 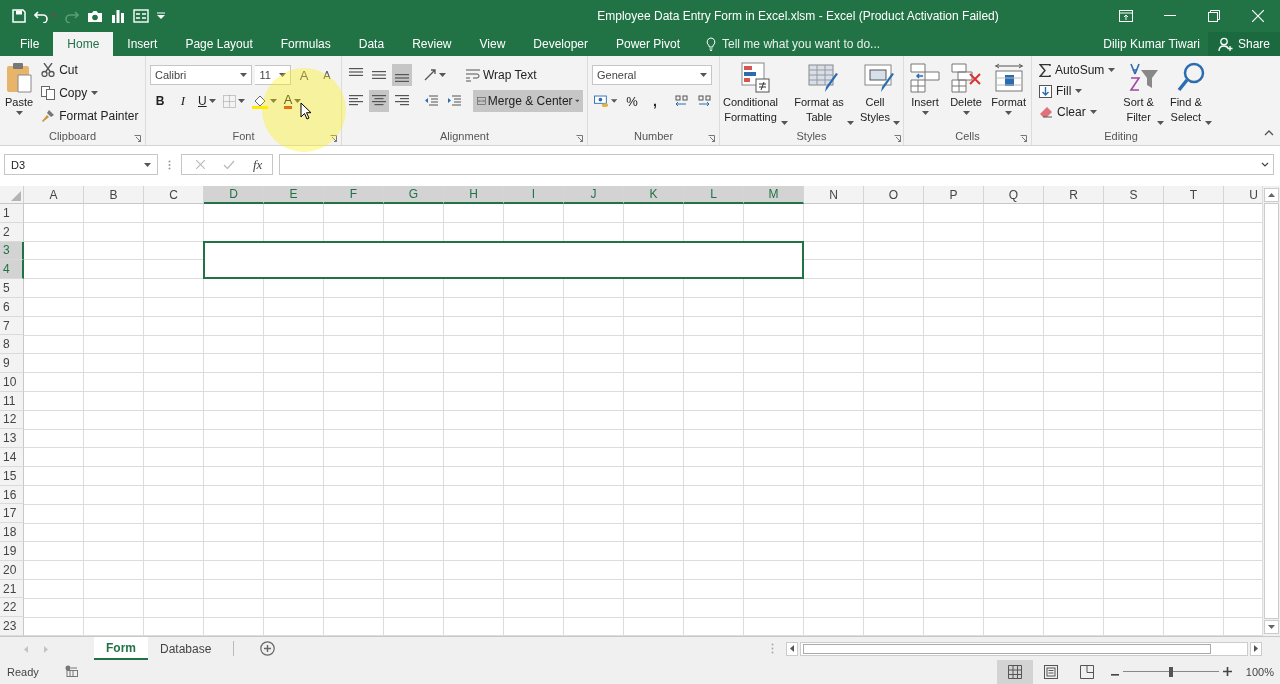 I want to click on zoom-in-button, so click(x=1227, y=672).